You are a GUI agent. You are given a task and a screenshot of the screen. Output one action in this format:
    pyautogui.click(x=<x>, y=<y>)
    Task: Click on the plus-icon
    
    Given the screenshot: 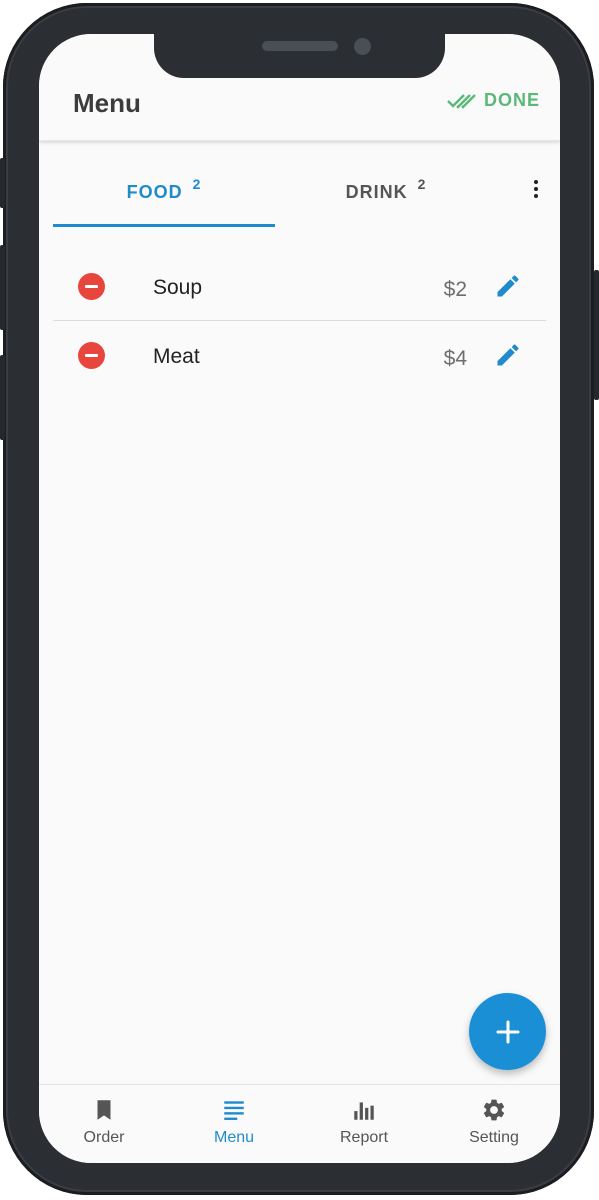 What is the action you would take?
    pyautogui.click(x=507, y=1031)
    